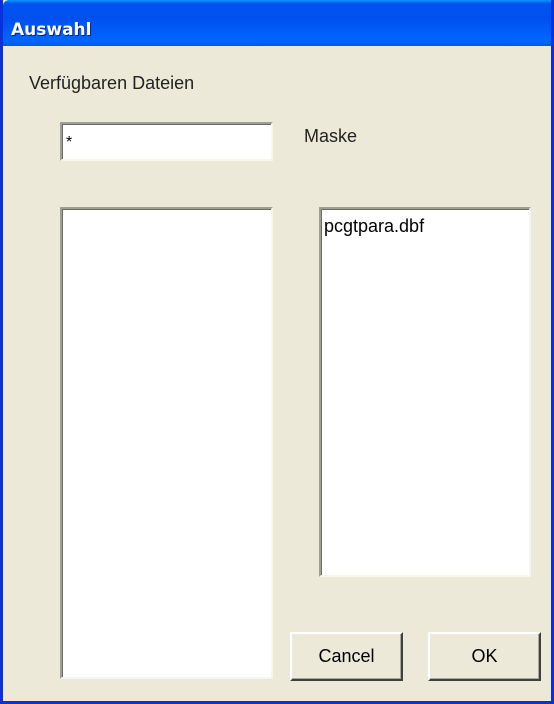  I want to click on mask-input, so click(166, 141).